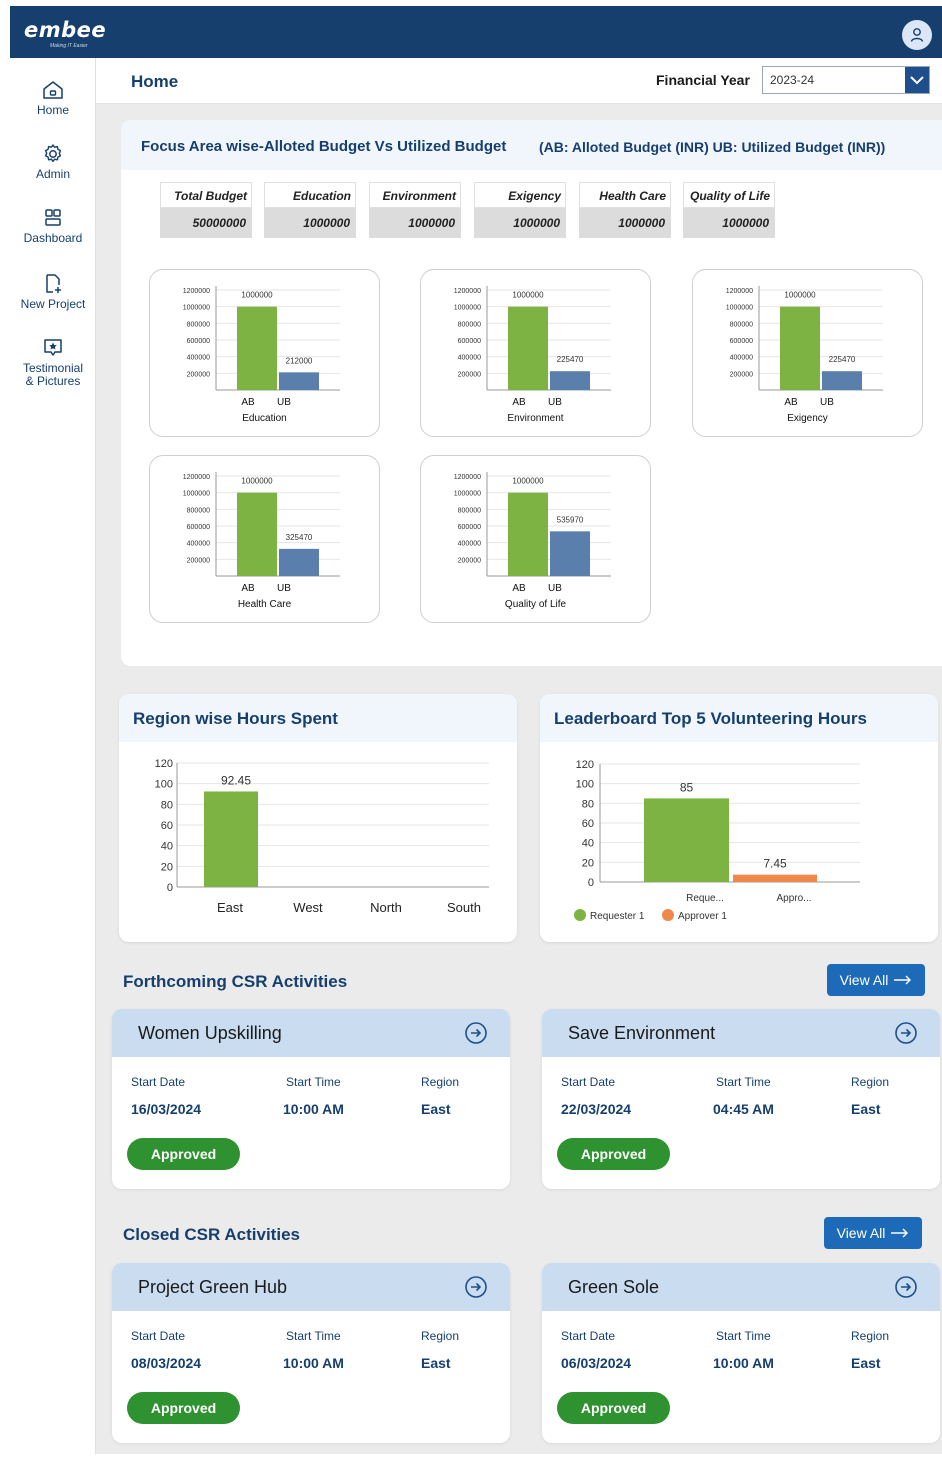 The height and width of the screenshot is (1477, 942). I want to click on focus-chart-name: Health Care, so click(264, 604).